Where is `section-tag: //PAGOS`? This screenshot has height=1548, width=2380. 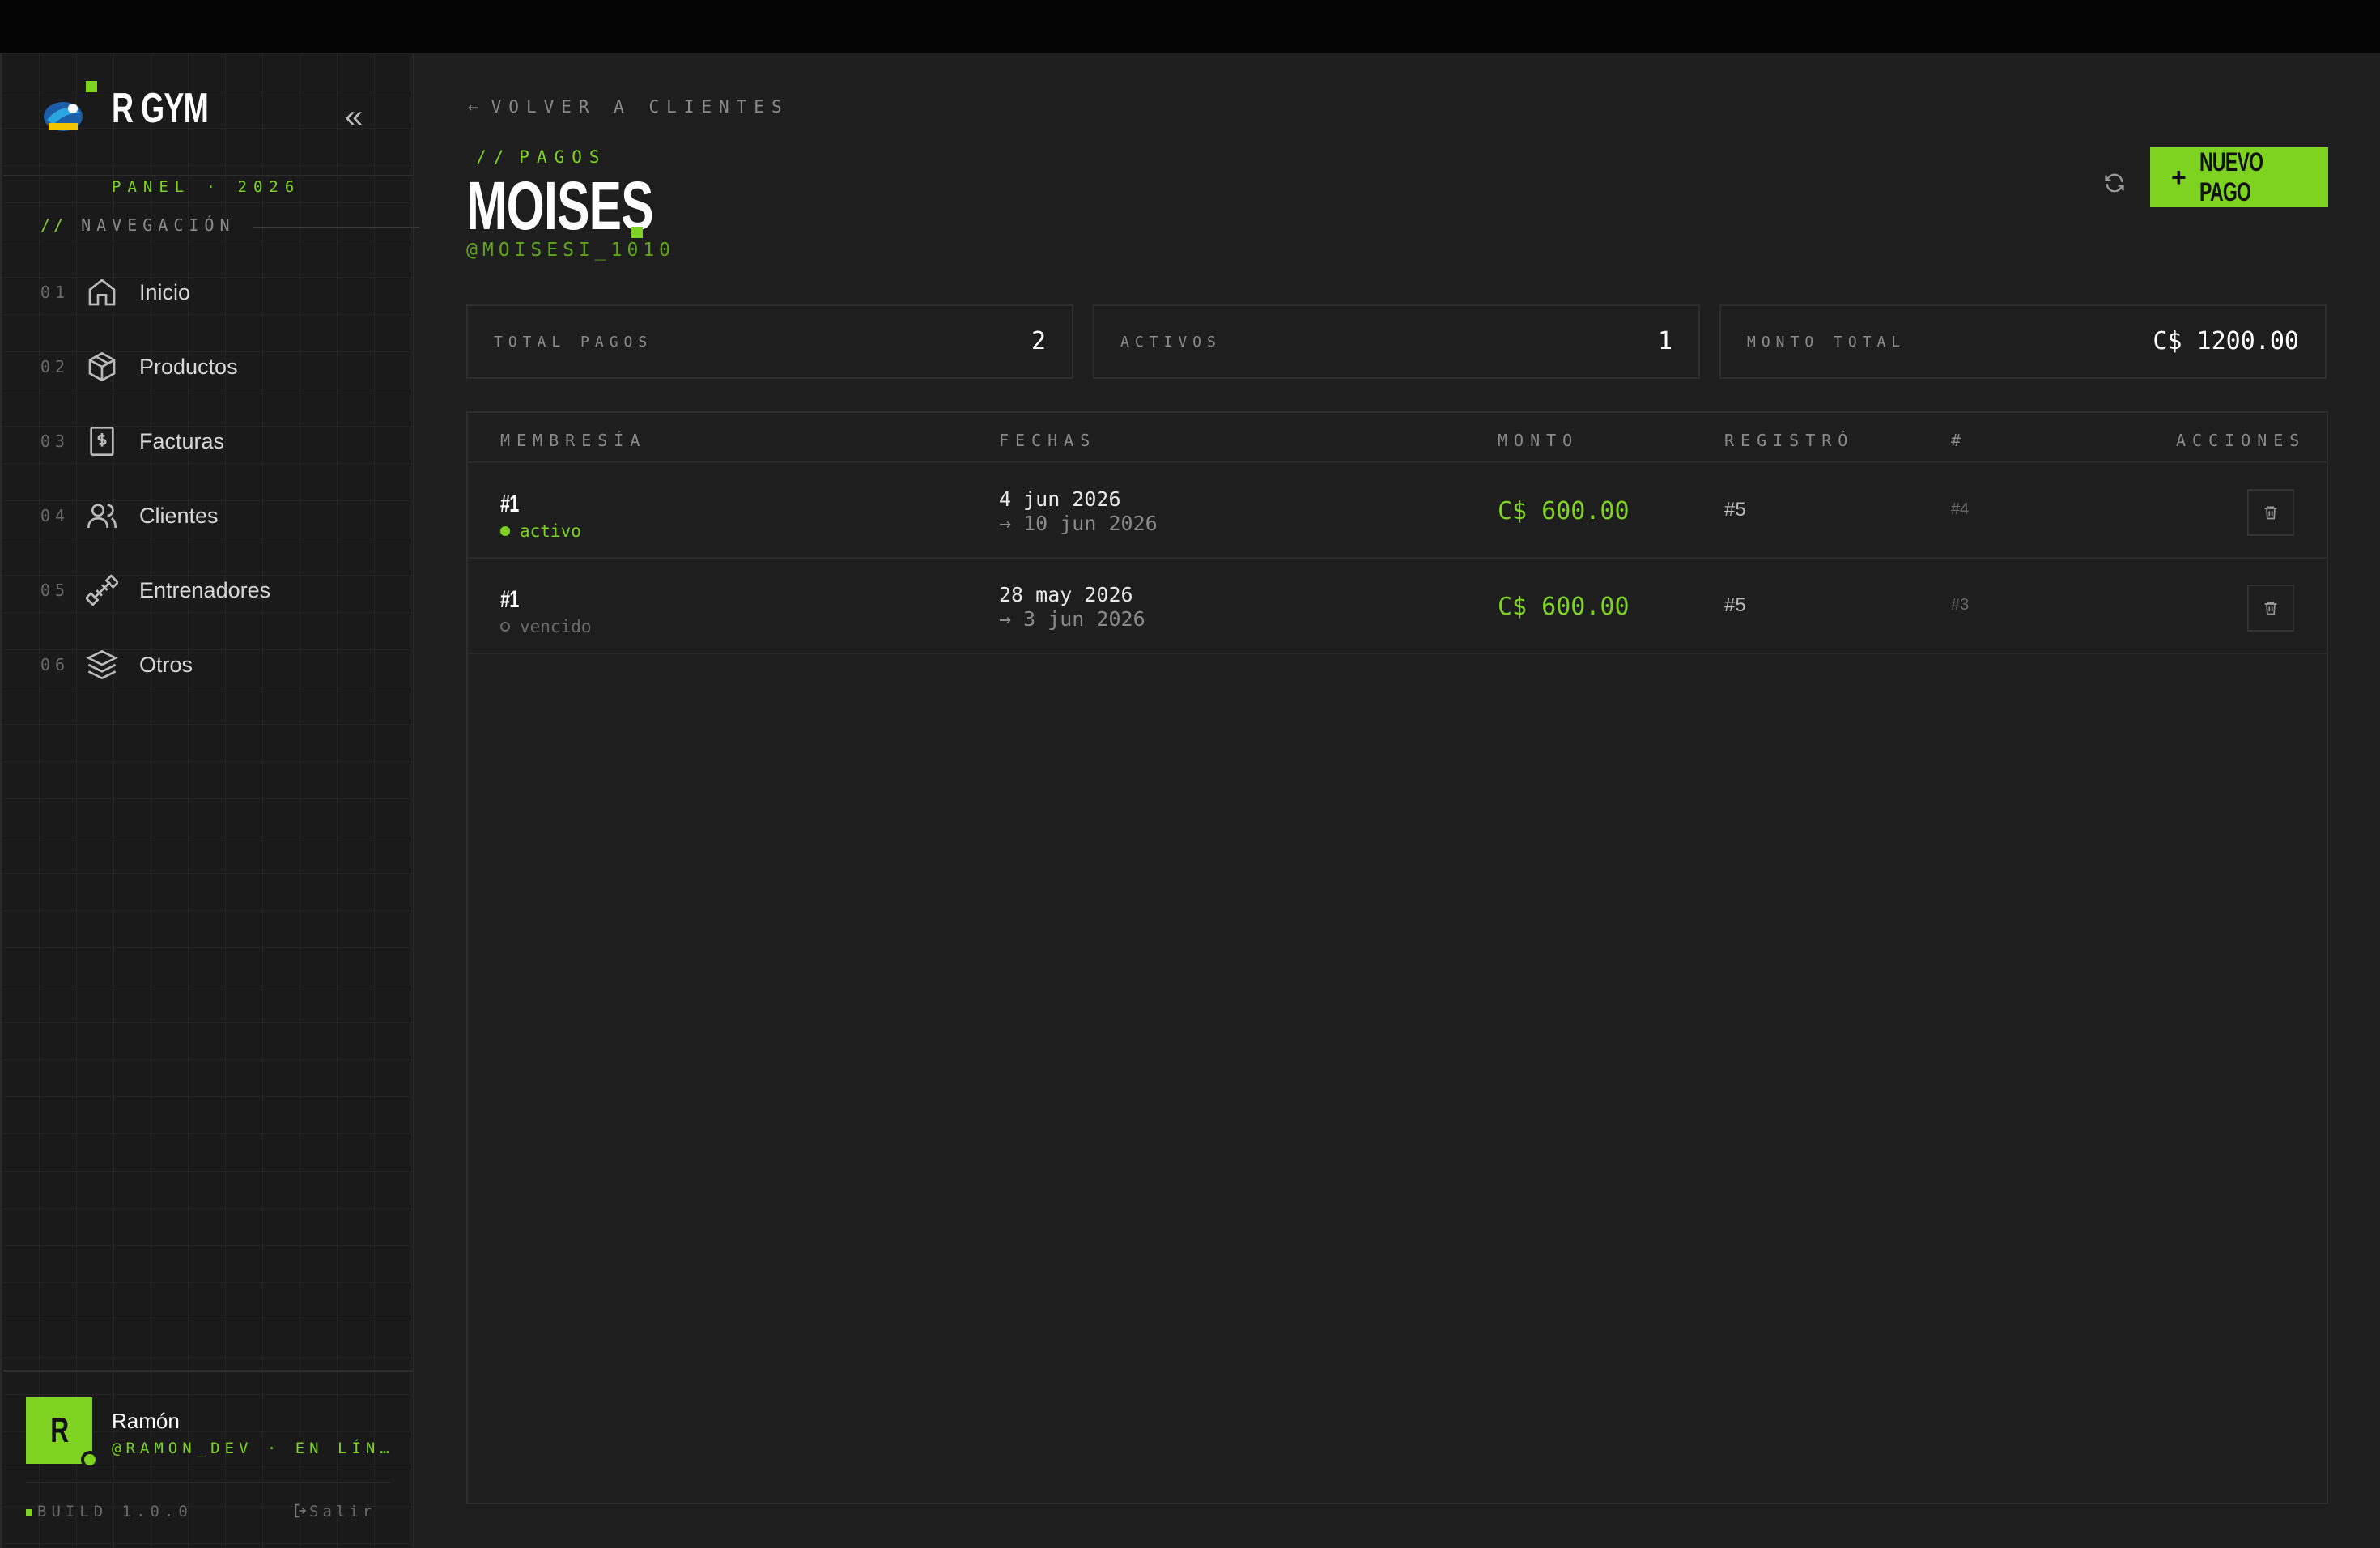
section-tag: //PAGOS is located at coordinates (542, 157).